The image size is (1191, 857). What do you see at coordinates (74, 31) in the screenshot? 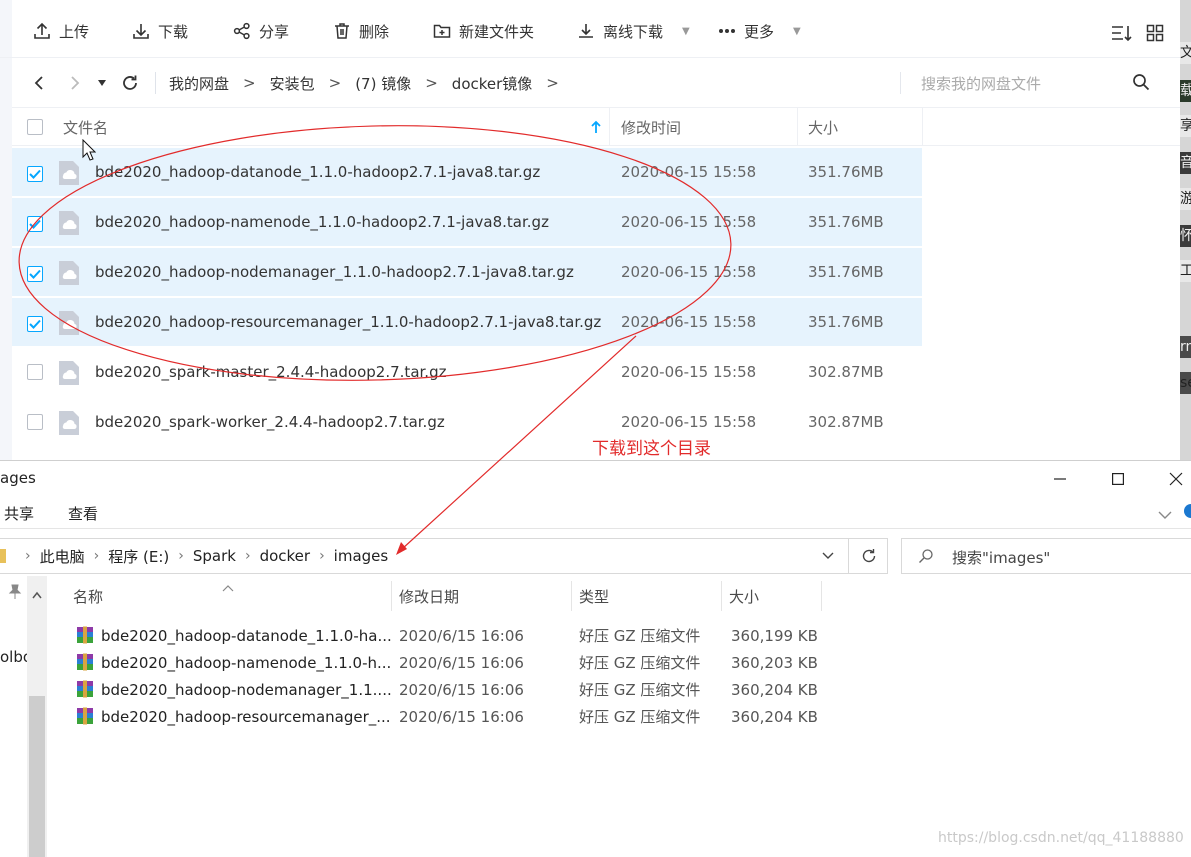
I see `upload-label: 上传` at bounding box center [74, 31].